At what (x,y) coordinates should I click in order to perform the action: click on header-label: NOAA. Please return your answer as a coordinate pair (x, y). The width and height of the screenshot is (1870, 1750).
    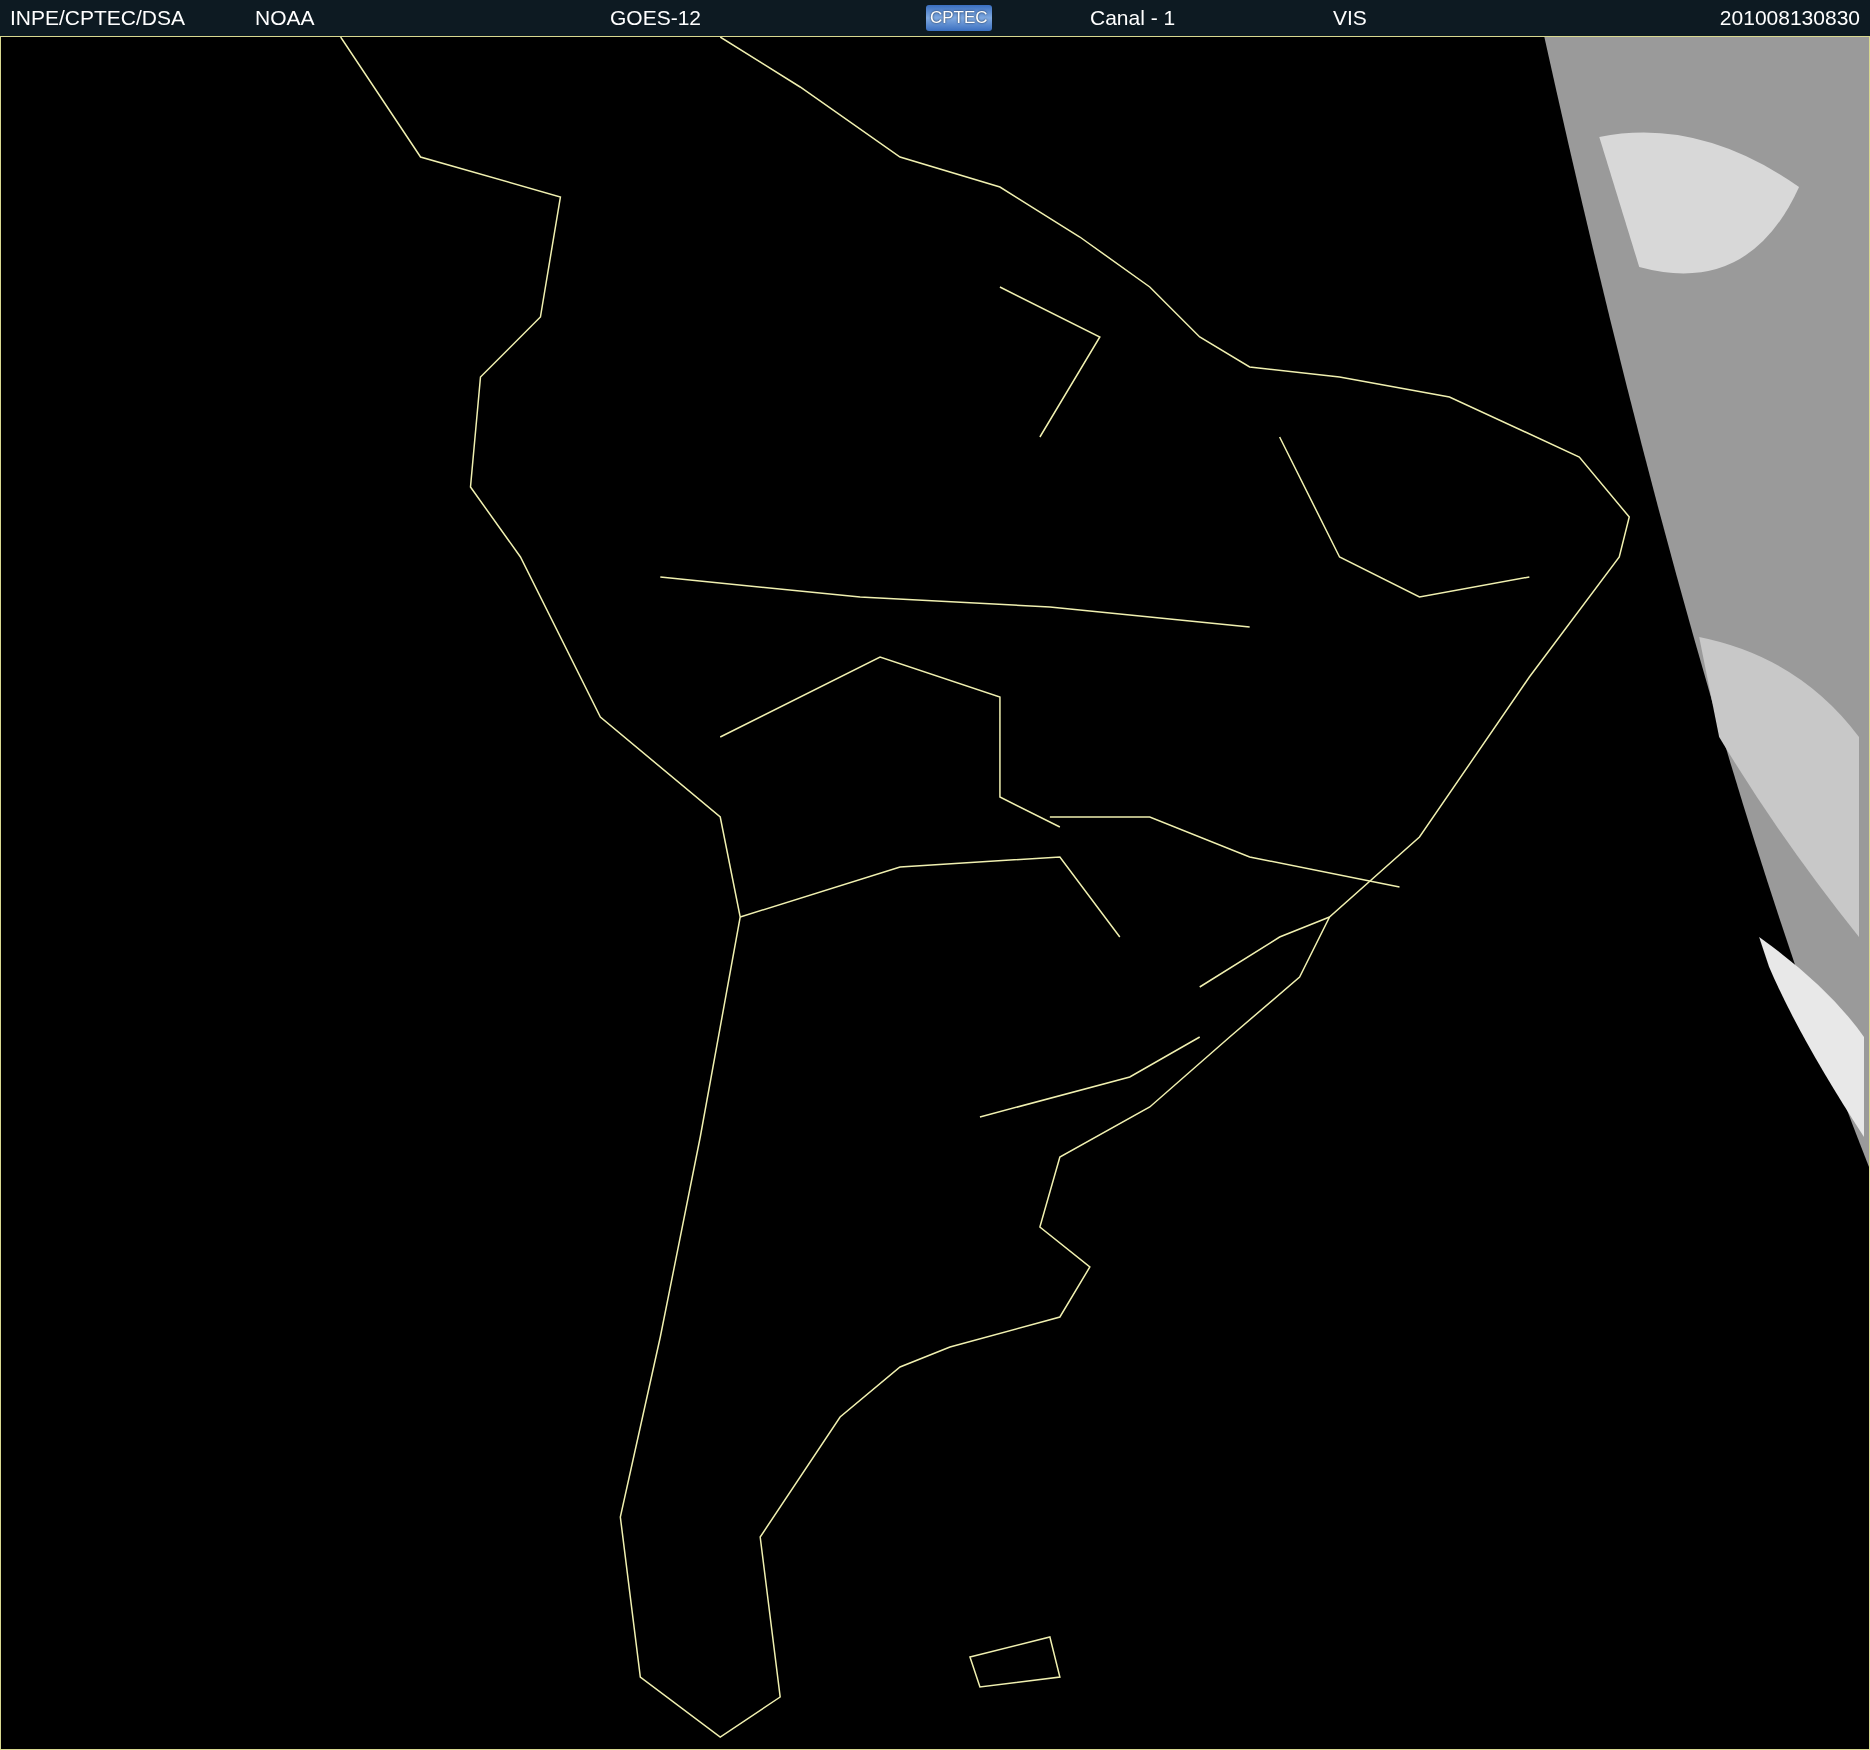
    Looking at the image, I should click on (285, 18).